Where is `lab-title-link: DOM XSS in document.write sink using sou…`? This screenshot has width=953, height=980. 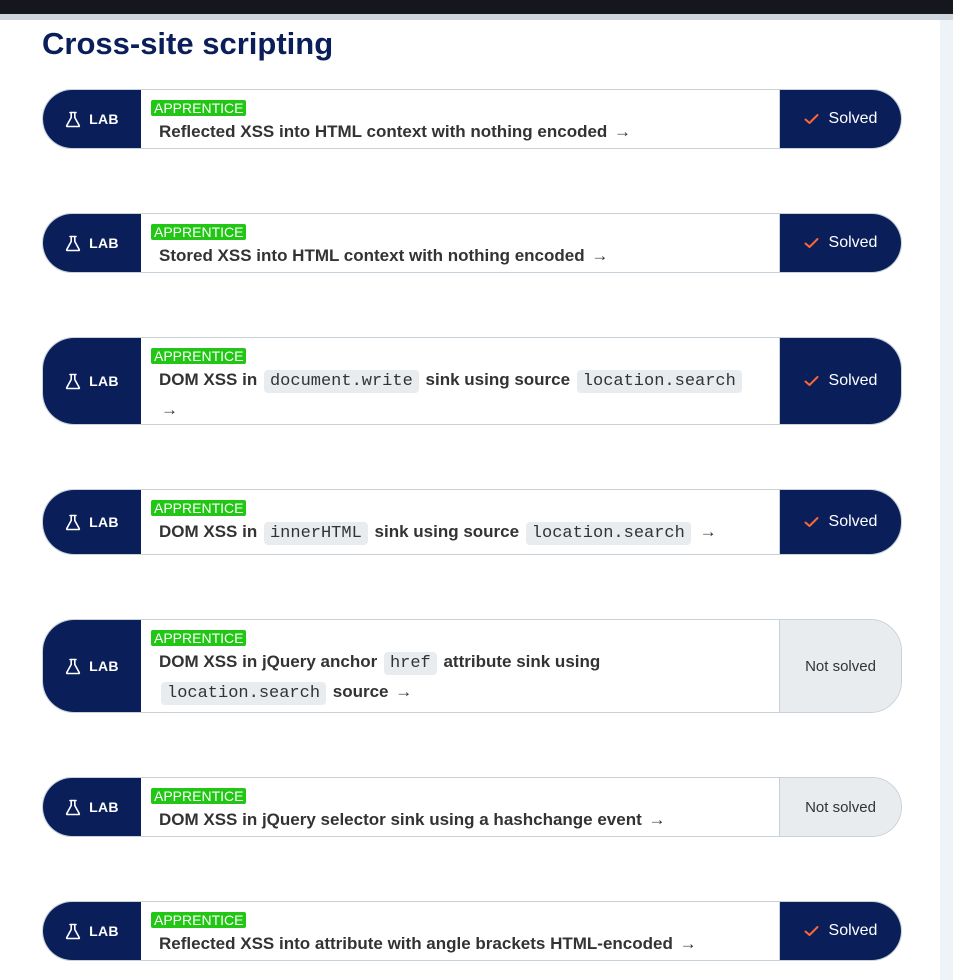 lab-title-link: DOM XSS in document.write sink using sou… is located at coordinates (461, 395).